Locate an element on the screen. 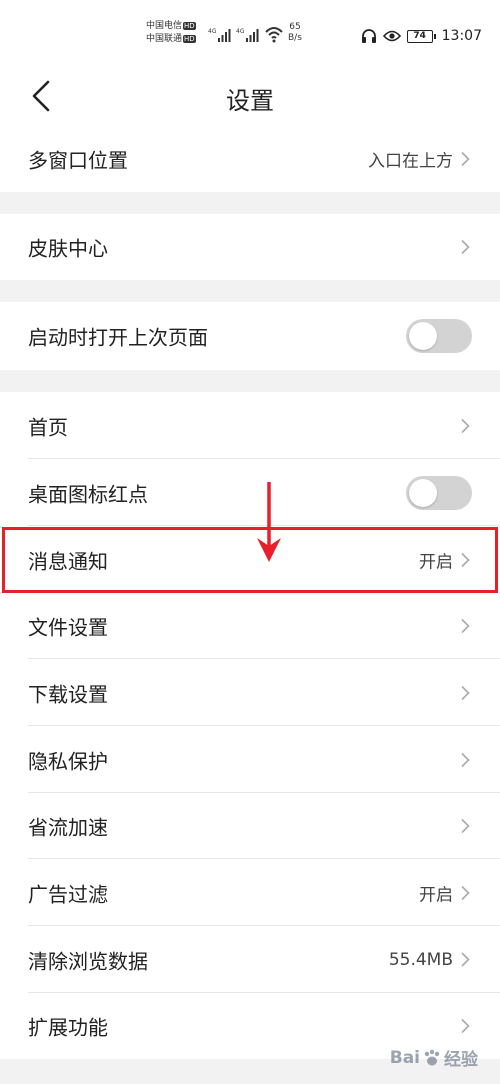  carrier-2-name: 中国联通 is located at coordinates (164, 39).